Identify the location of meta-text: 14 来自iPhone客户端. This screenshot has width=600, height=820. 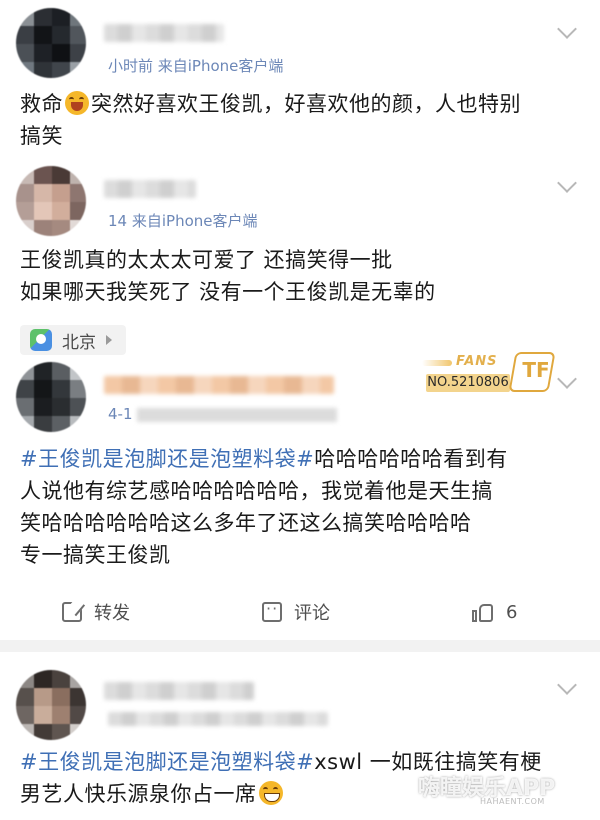
(183, 221).